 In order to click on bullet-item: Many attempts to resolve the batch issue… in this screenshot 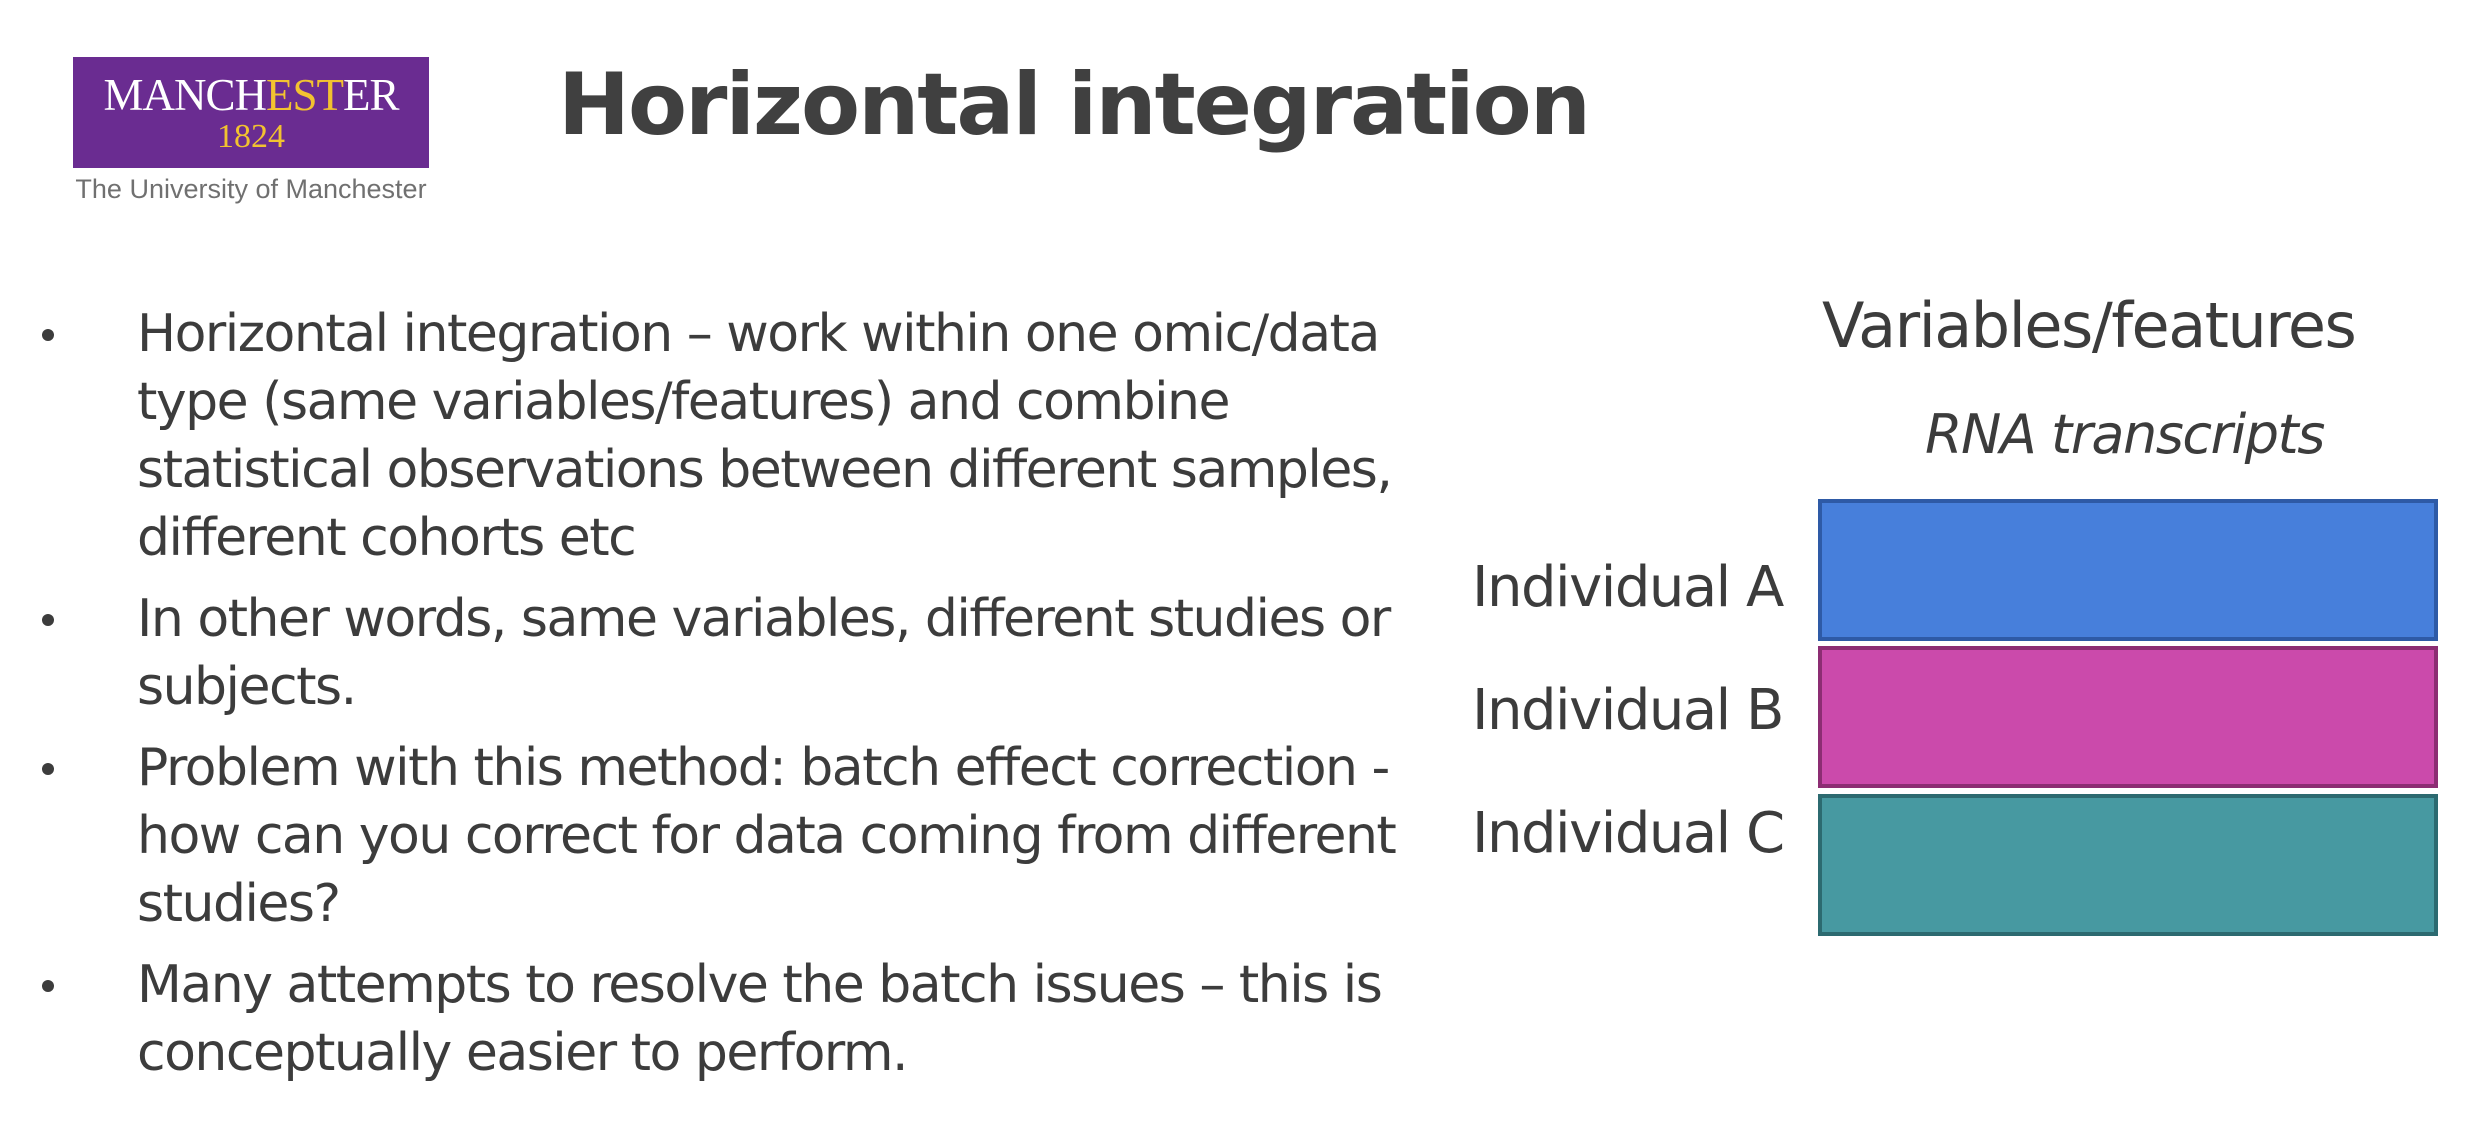, I will do `click(710, 1019)`.